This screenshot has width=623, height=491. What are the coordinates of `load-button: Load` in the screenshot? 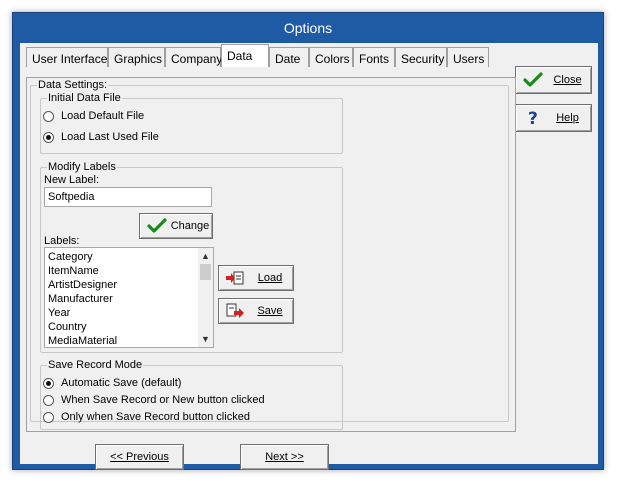 It's located at (256, 278).